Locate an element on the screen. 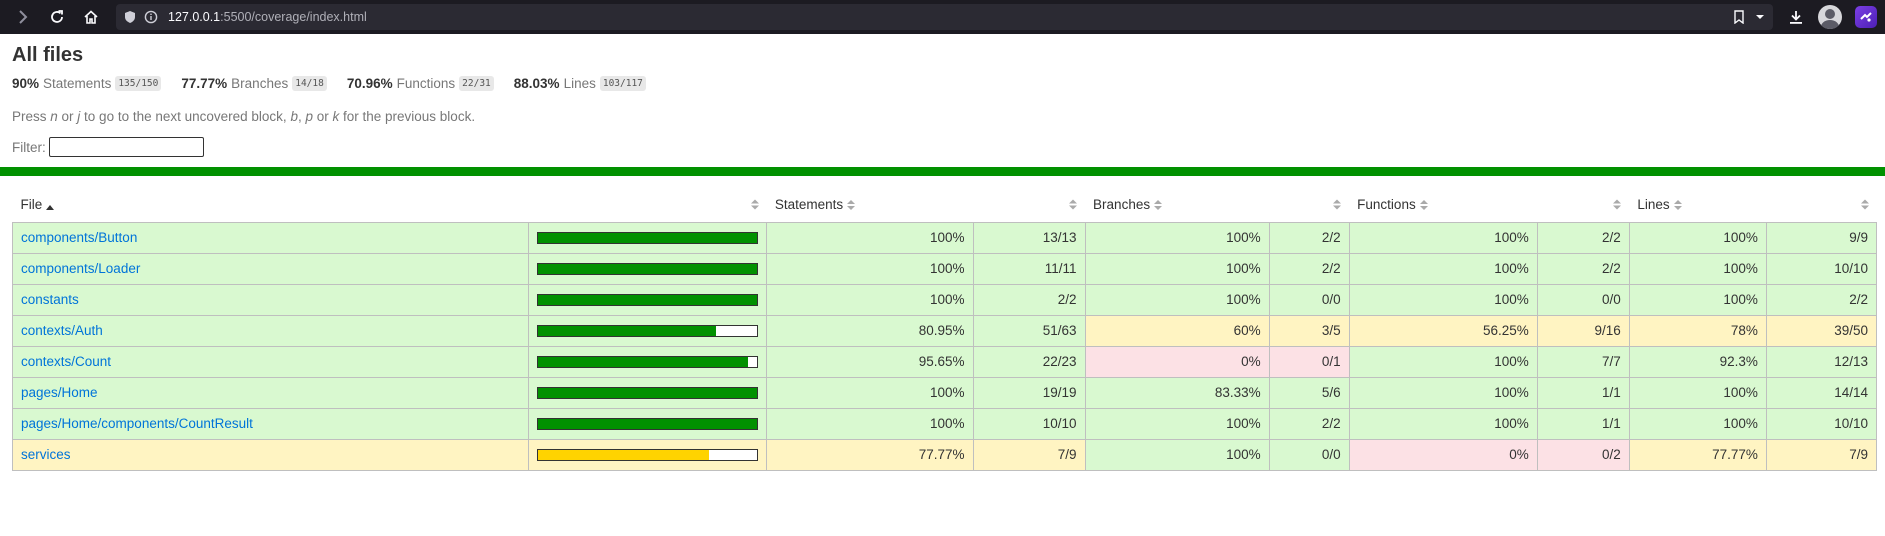  url-text: 127.0.0.1:5500/coverage/index.html is located at coordinates (267, 17).